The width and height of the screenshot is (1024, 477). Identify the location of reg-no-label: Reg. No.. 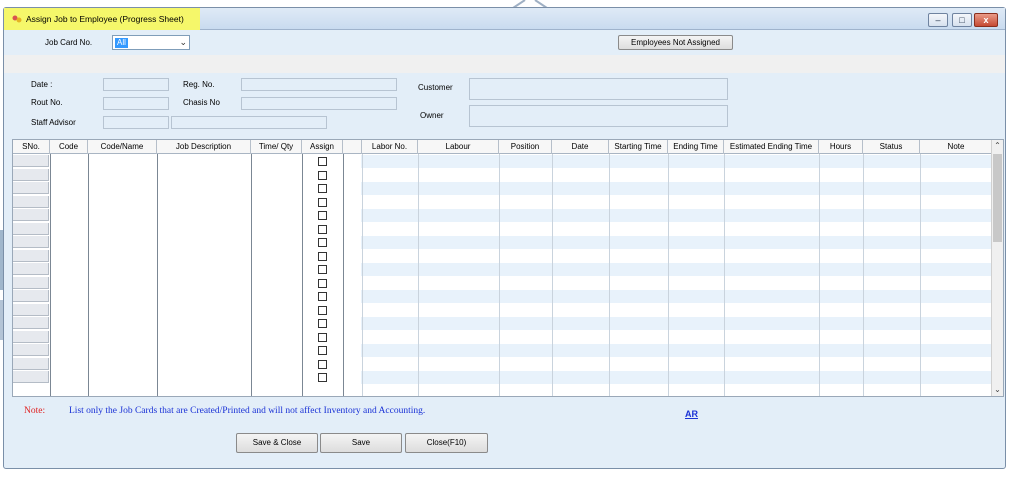
(199, 84).